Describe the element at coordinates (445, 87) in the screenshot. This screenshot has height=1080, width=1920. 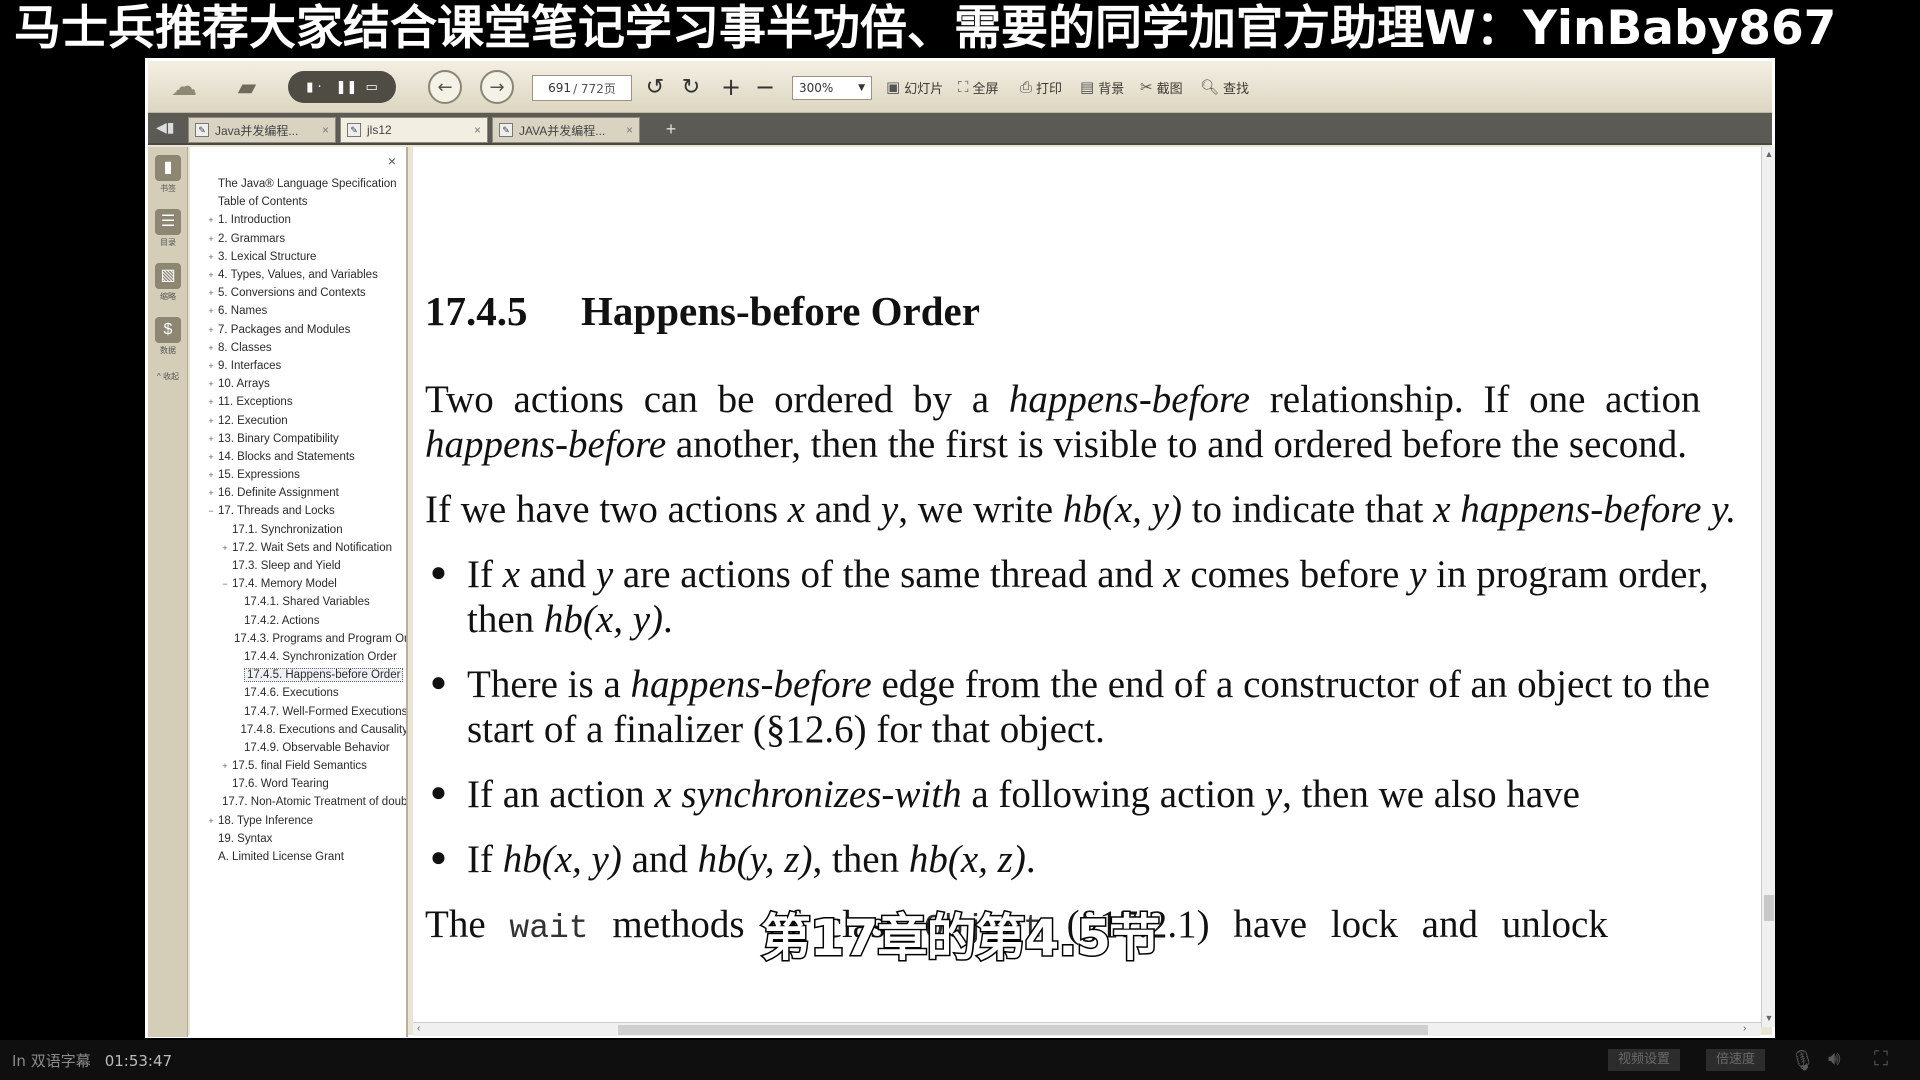
I see `back-button: ←` at that location.